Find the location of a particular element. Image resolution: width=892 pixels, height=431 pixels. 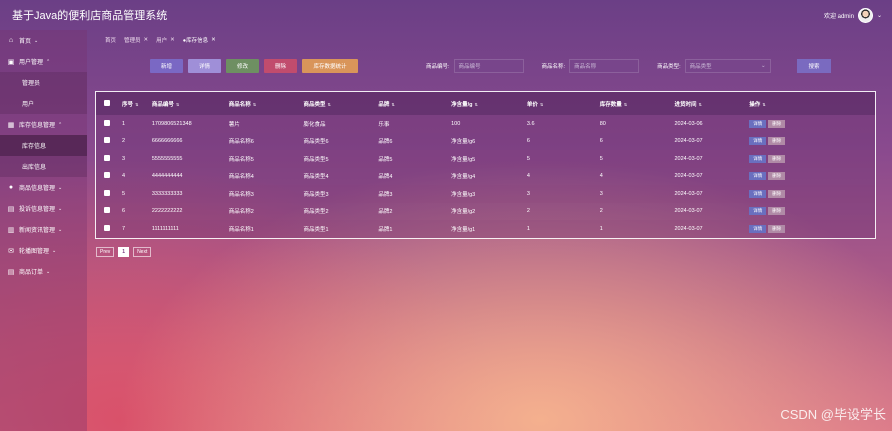

sidebar-item-11: ▤ 商品订单 ⌄ is located at coordinates (43, 271).